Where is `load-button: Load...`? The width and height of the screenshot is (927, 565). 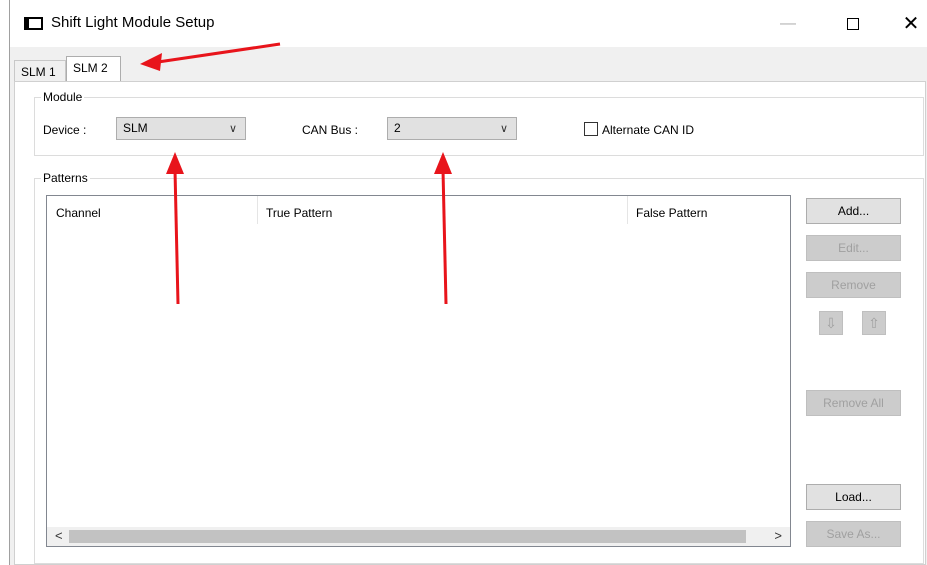
load-button: Load... is located at coordinates (853, 497).